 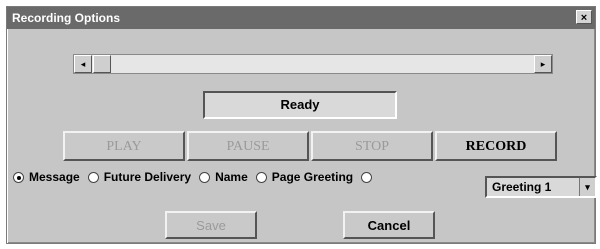 I want to click on option-page-greeting: Page Greeting, so click(x=304, y=177).